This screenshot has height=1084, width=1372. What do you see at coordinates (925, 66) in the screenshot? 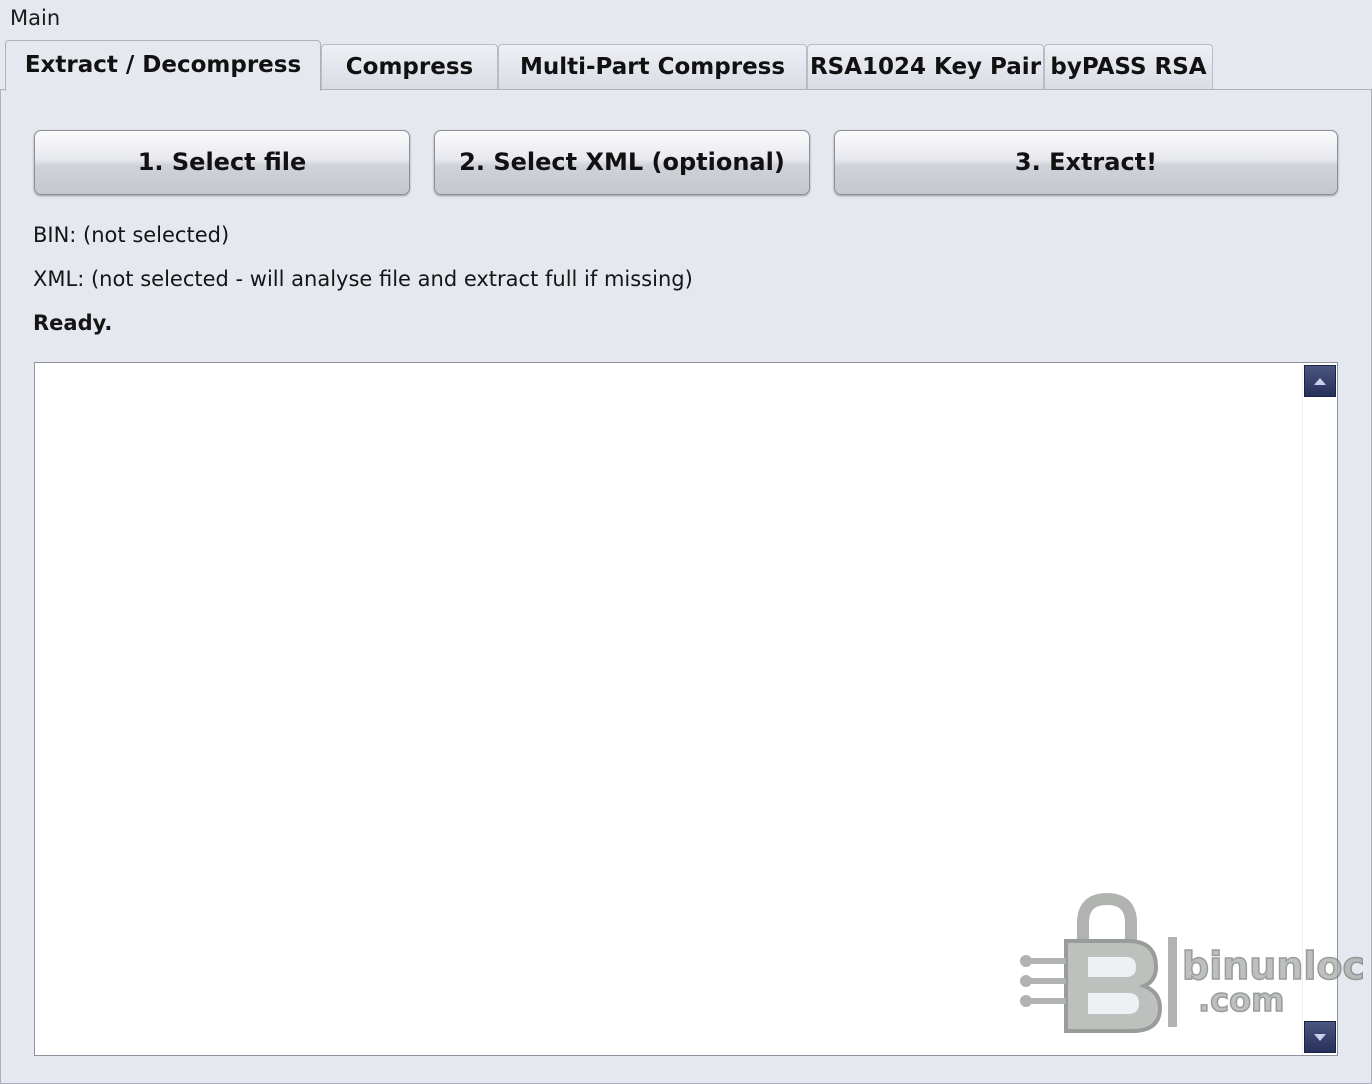
I see `tab-rsa1024-key-pair: RSA1024 Key Pair` at bounding box center [925, 66].